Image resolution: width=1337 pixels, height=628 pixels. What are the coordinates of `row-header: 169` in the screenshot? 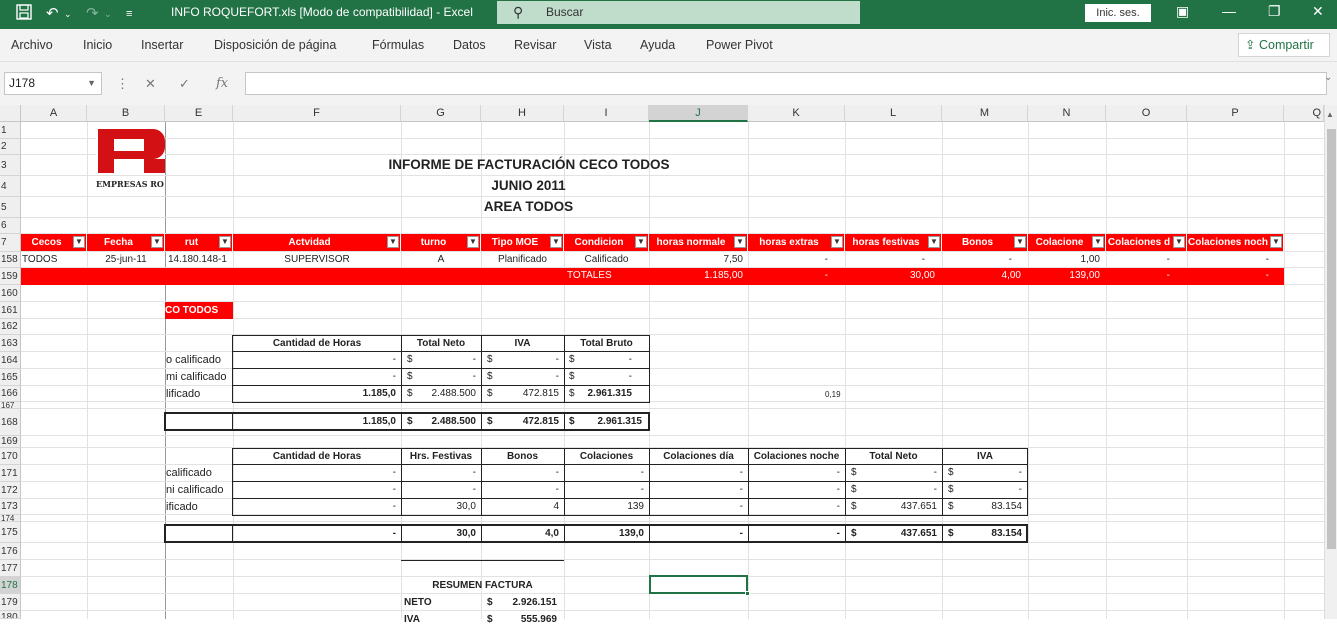 It's located at (10, 442).